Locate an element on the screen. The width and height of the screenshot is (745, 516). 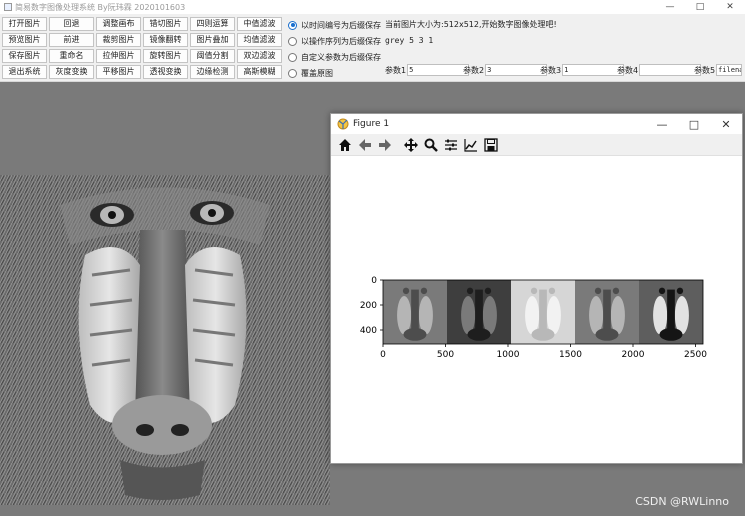
preview-image-button: 预览图片 is located at coordinates (24, 40).